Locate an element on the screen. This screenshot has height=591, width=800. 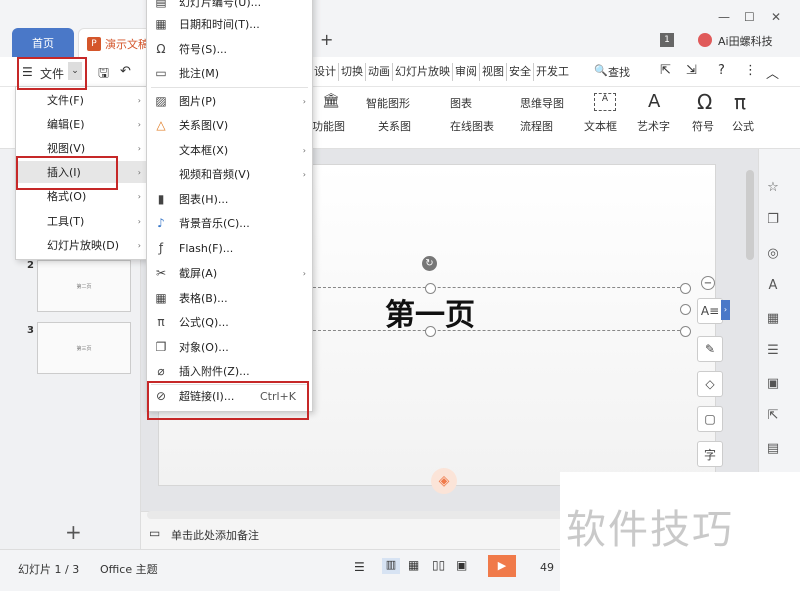
collapse-icon: ︿ is located at coordinates (772, 72).